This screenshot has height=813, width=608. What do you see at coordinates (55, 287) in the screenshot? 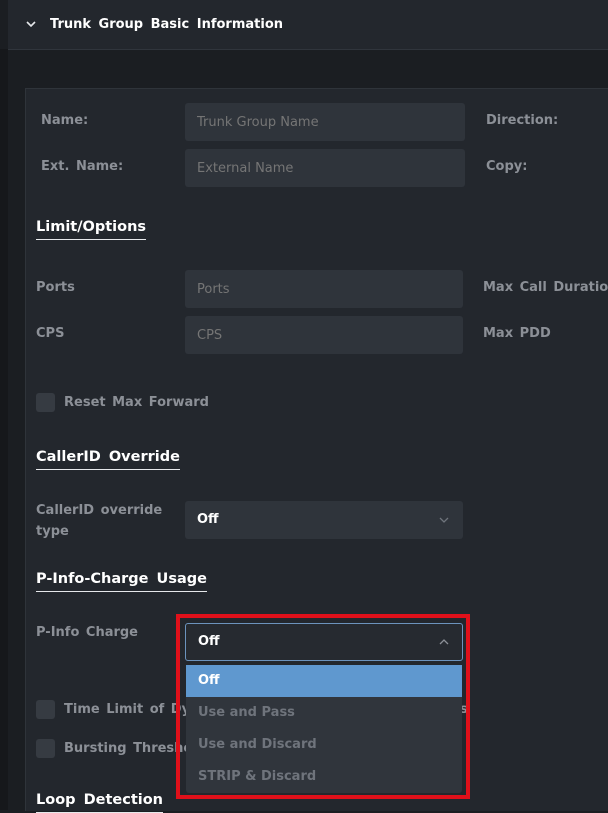
I see `ports-label: Ports` at bounding box center [55, 287].